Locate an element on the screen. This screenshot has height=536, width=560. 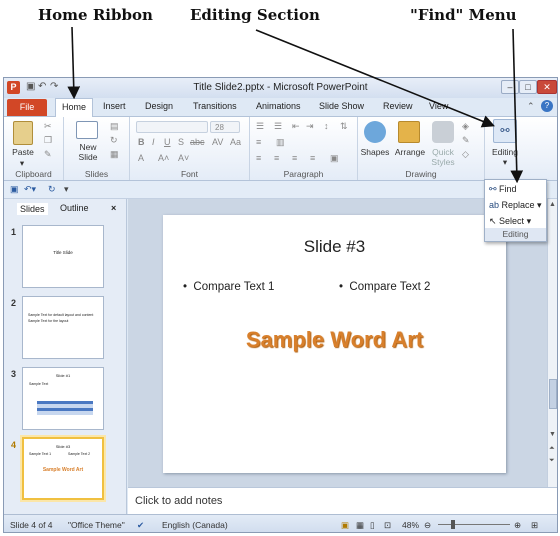
slide-show-icon: ⊡ is located at coordinates (387, 525).